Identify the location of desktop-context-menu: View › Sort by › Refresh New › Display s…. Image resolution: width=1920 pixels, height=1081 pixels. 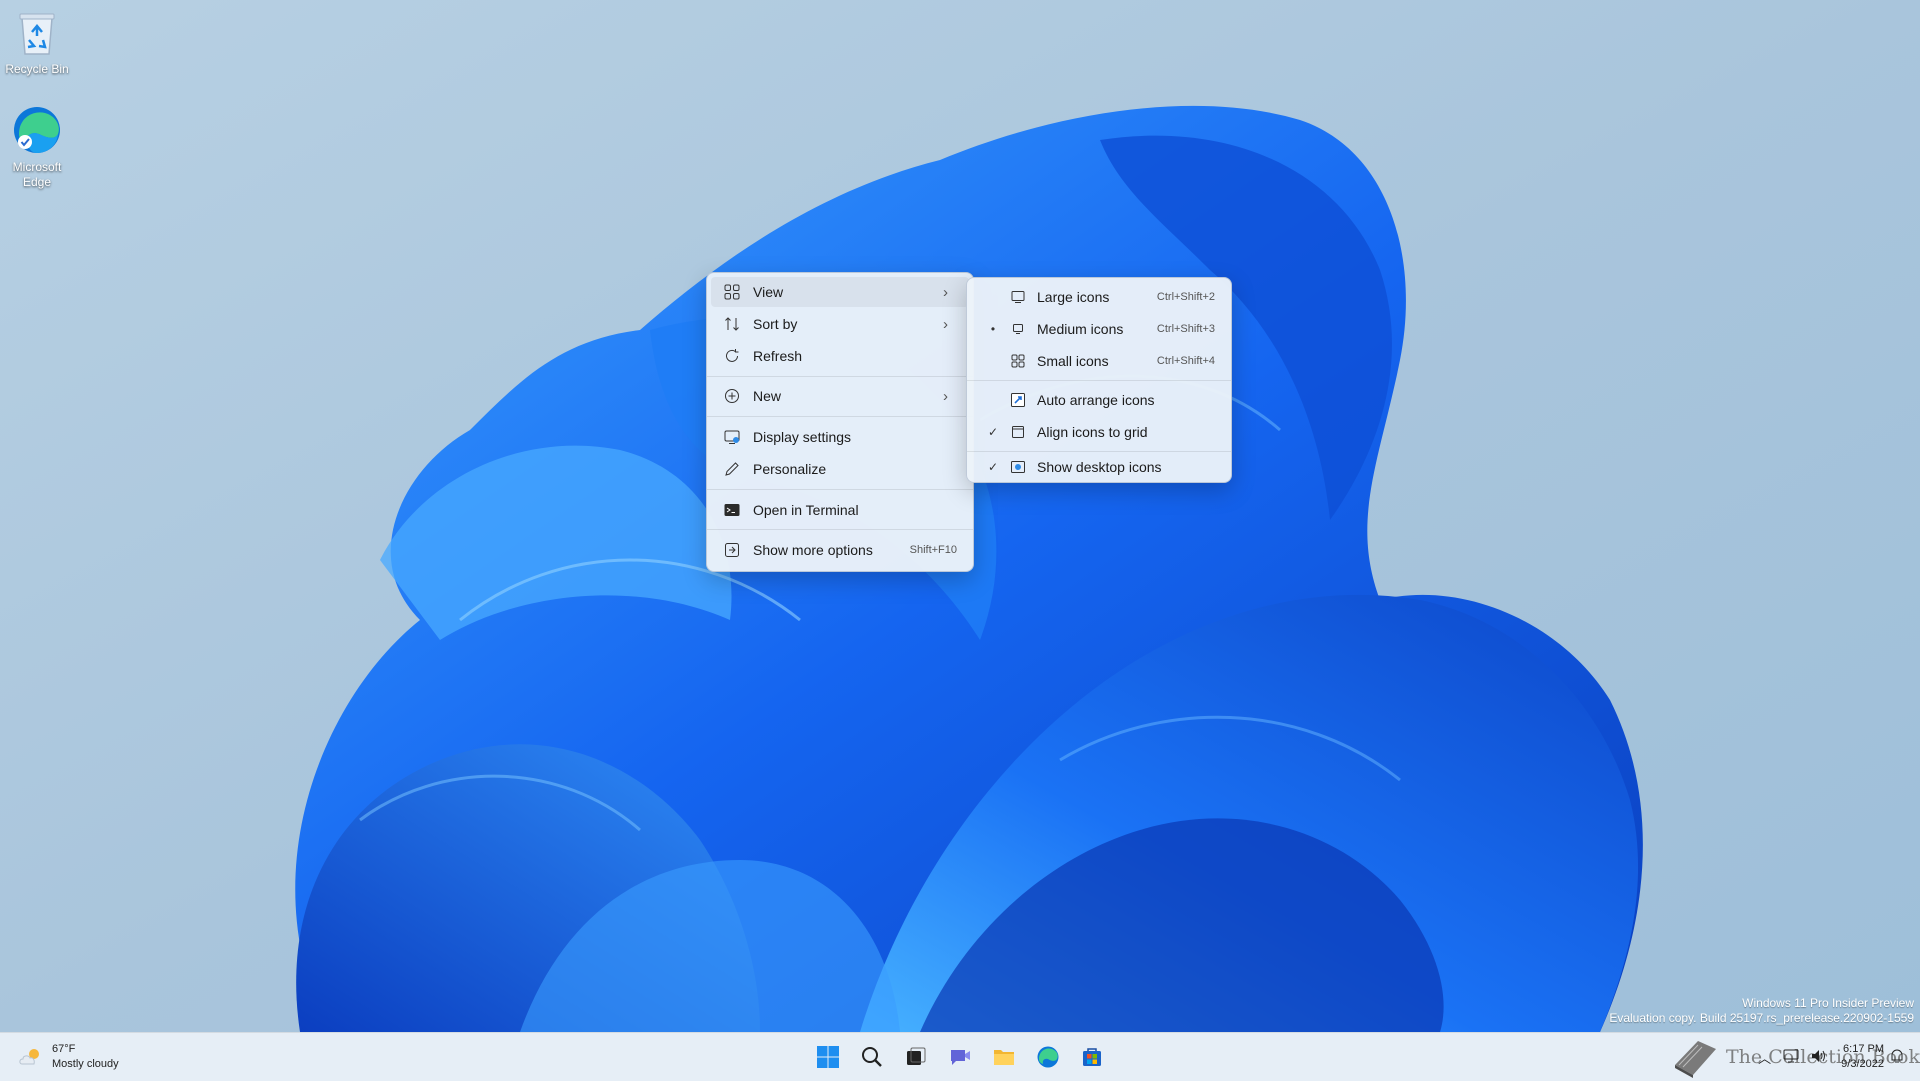
(840, 422).